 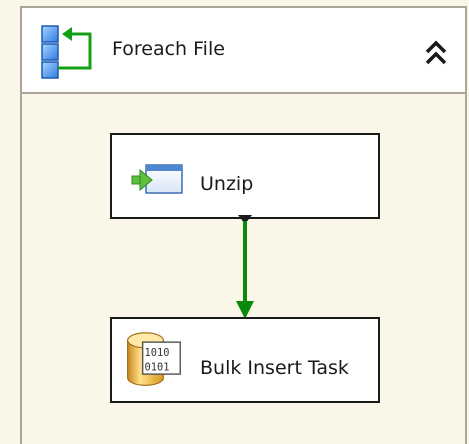 I want to click on task-unzip: Unzip, so click(x=245, y=176).